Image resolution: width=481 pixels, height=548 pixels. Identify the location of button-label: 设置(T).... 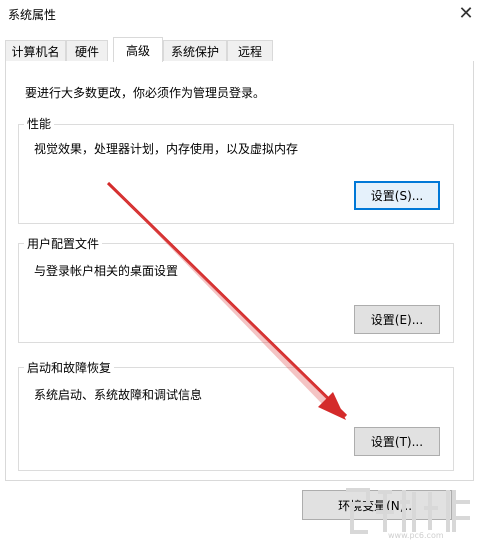
(397, 442).